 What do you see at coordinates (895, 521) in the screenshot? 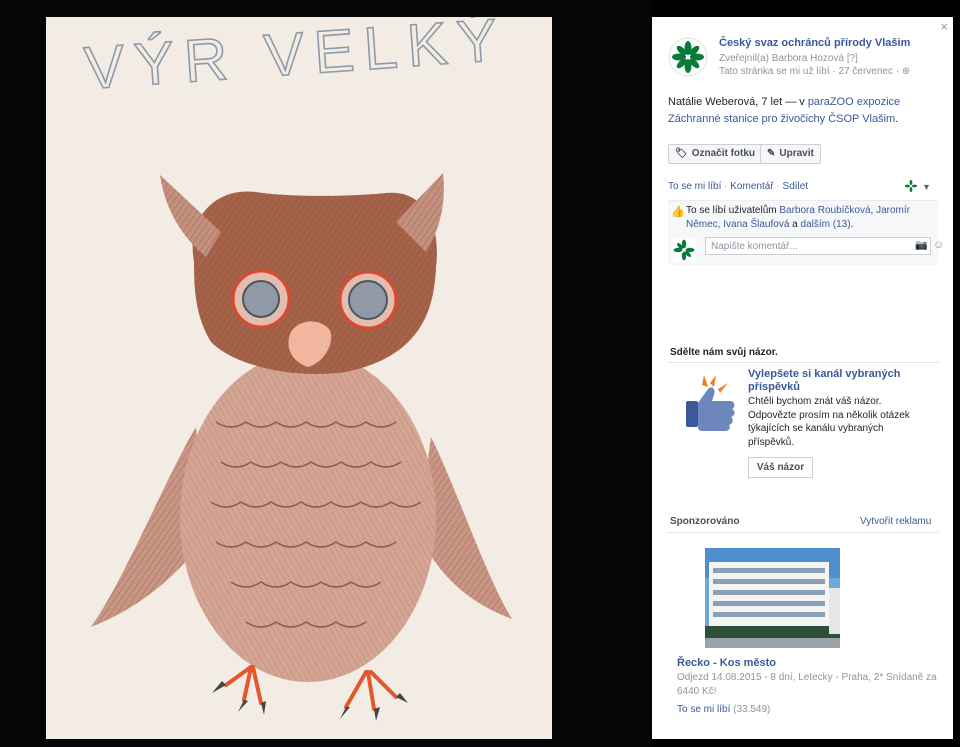
I see `create-ad-link: Vytvořit reklamu` at bounding box center [895, 521].